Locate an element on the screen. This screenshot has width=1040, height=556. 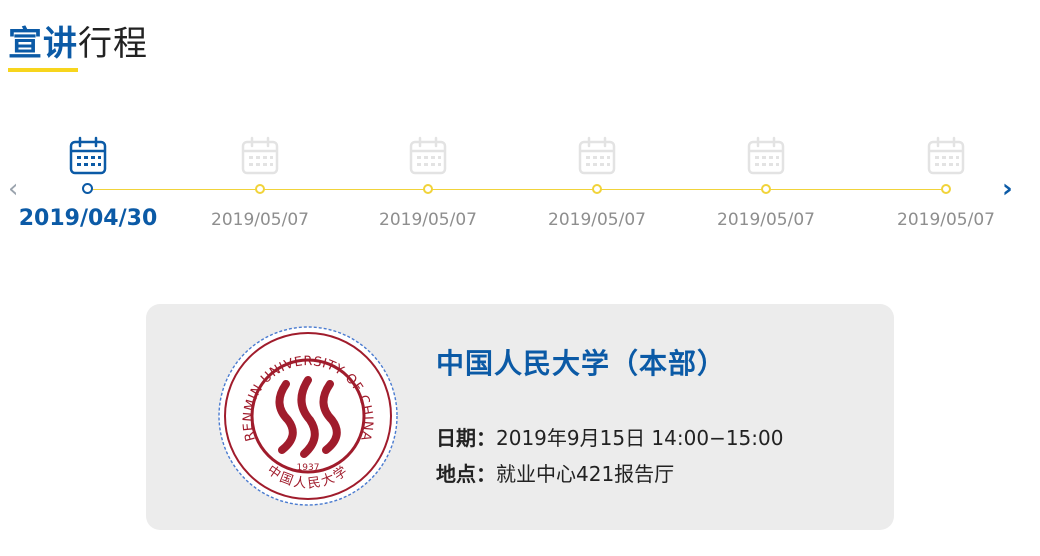
logo-year: 1937 is located at coordinates (308, 468).